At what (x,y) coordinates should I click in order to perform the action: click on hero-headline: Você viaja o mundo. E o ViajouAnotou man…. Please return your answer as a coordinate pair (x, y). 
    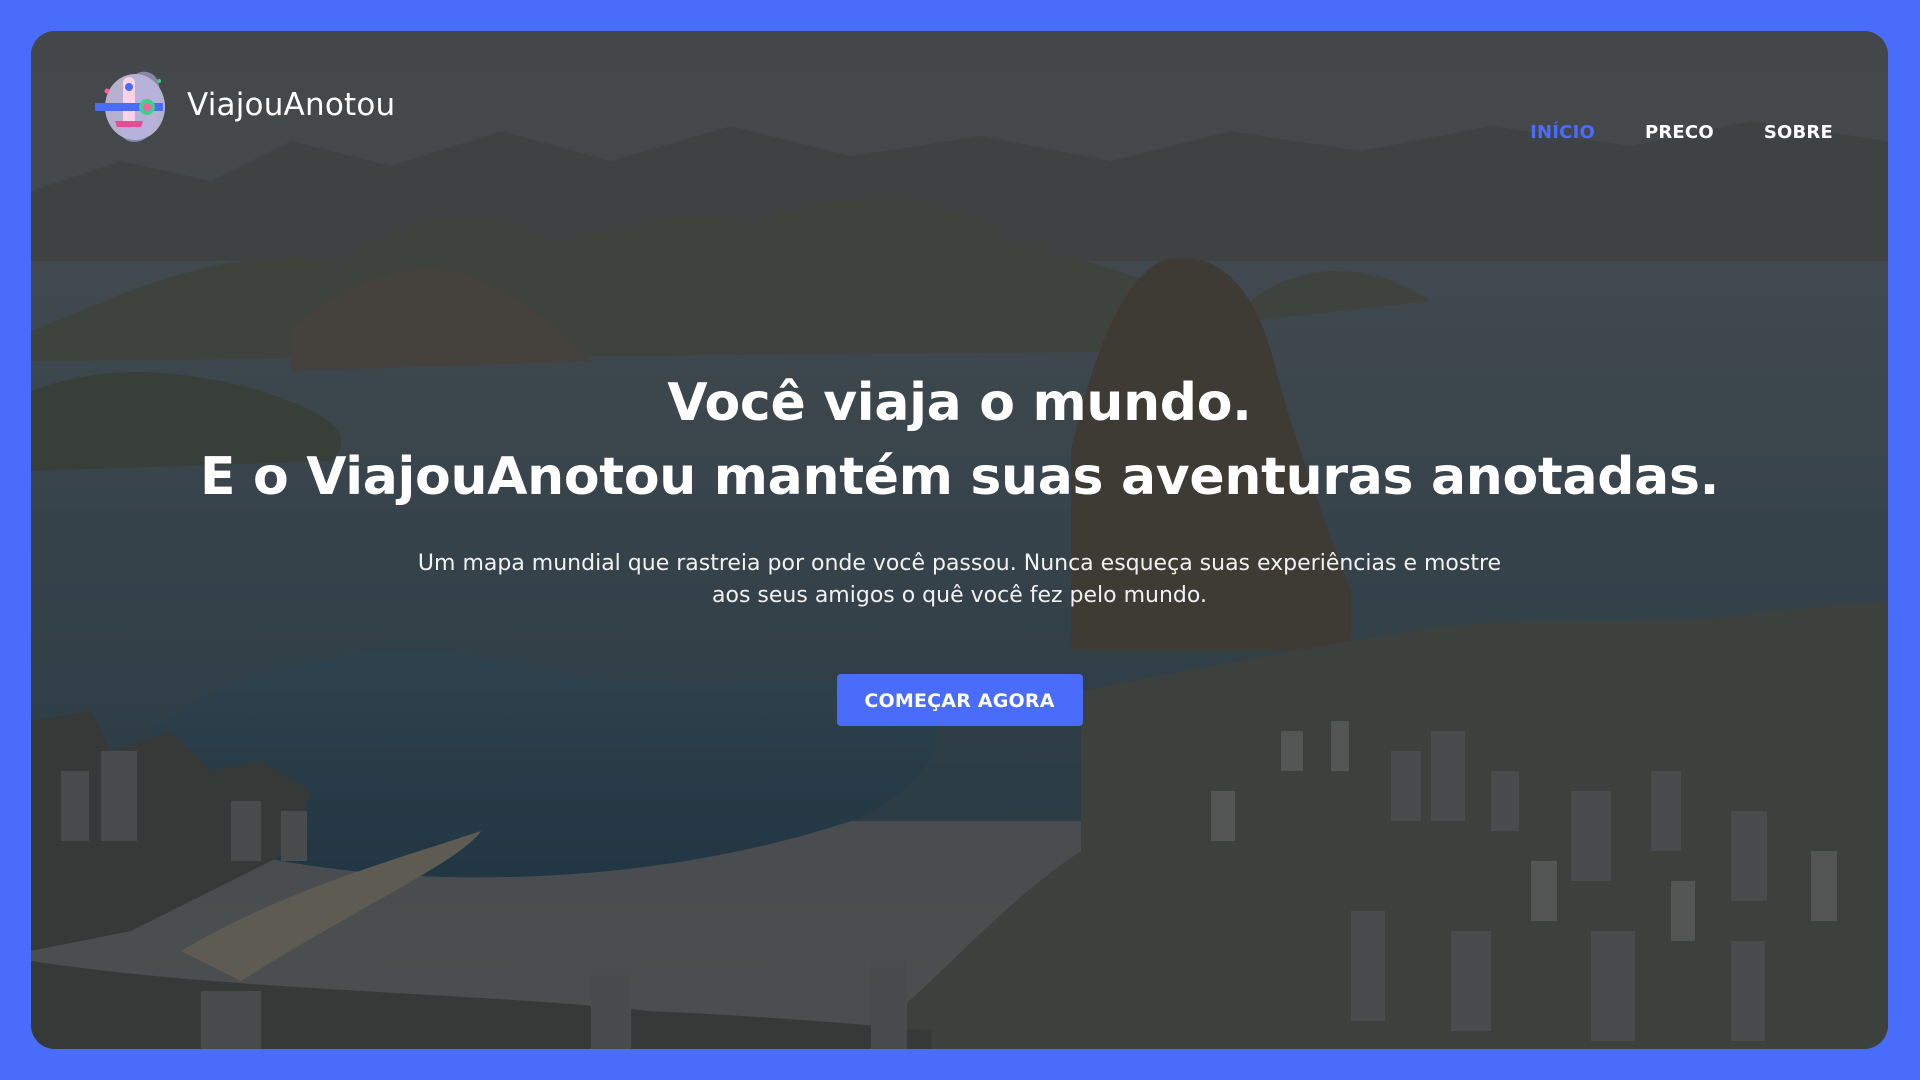
    Looking at the image, I should click on (959, 440).